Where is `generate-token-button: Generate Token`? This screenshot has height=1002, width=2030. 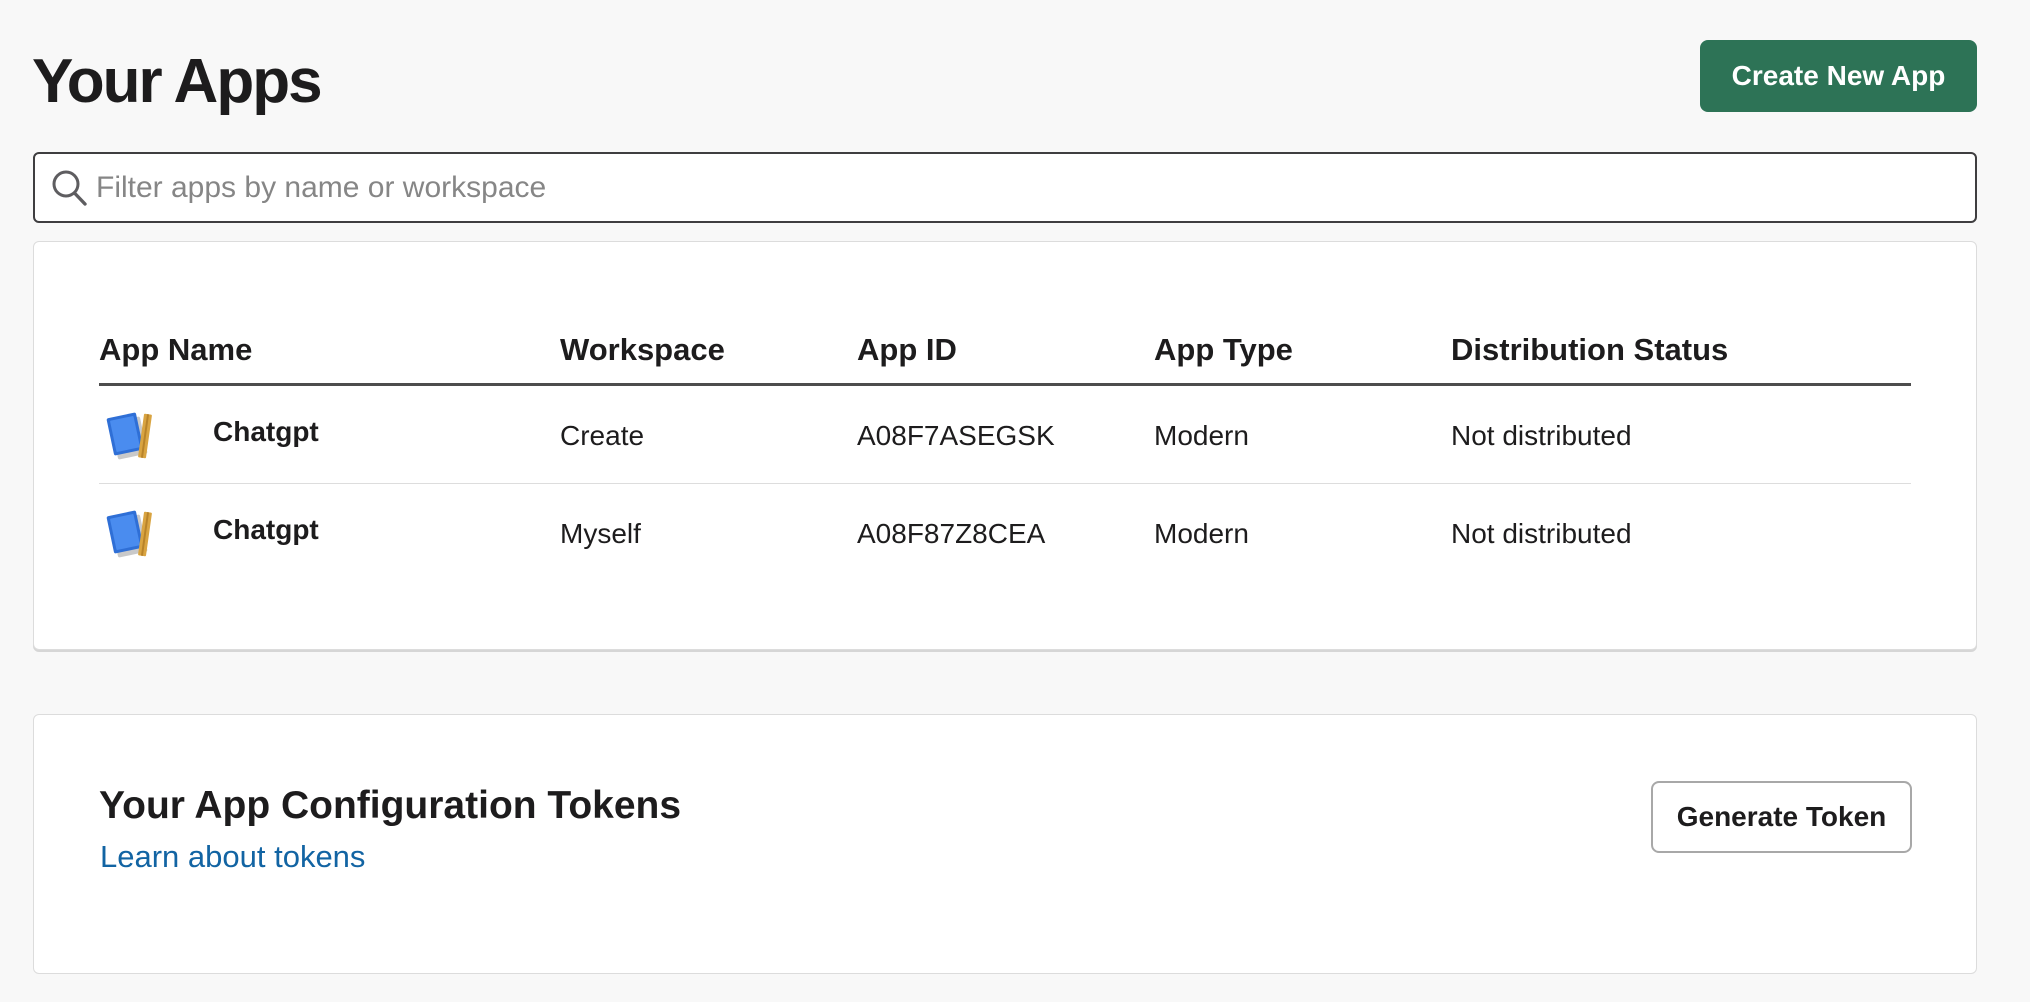 generate-token-button: Generate Token is located at coordinates (1781, 817).